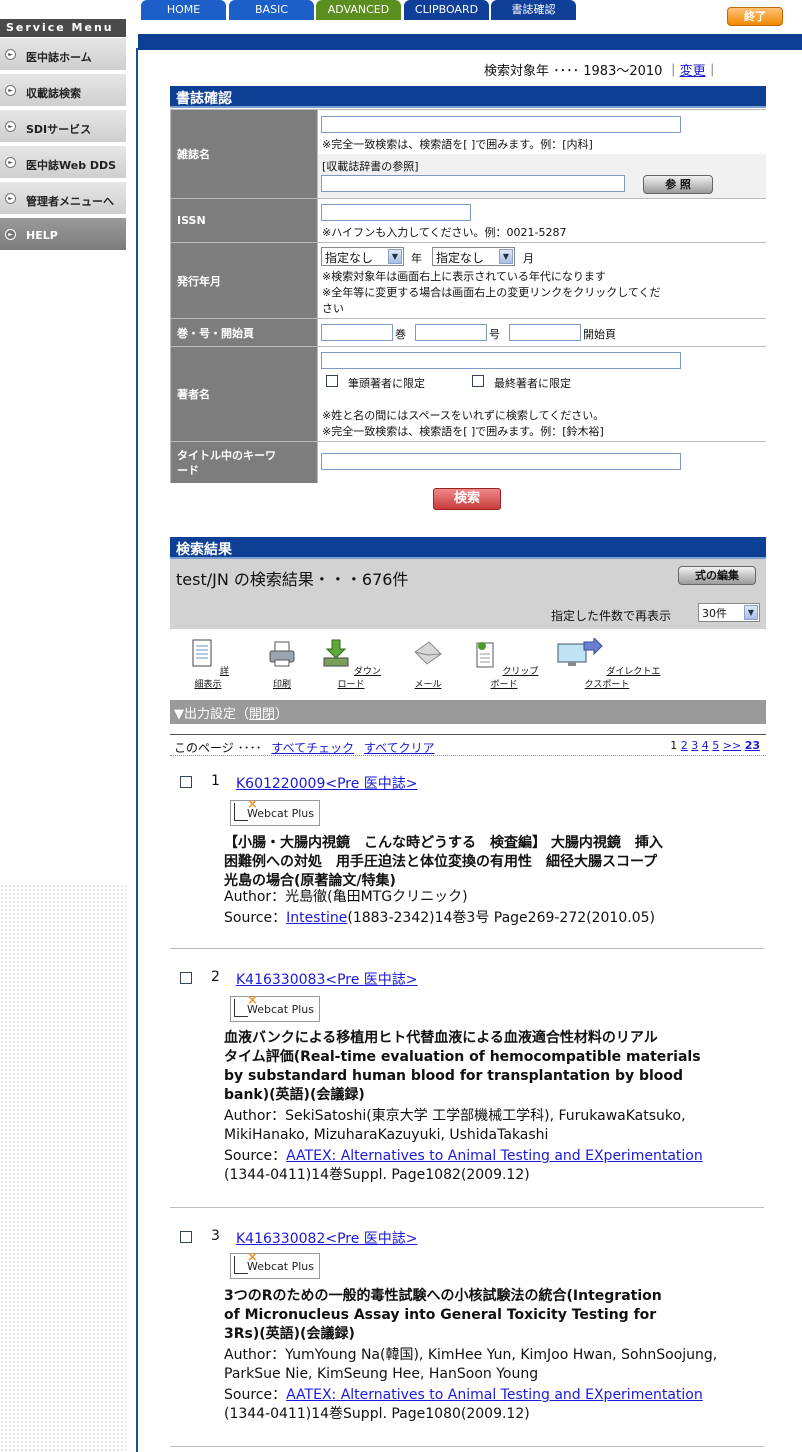 The height and width of the screenshot is (1452, 802). Describe the element at coordinates (694, 745) in the screenshot. I see `page-link: 3` at that location.